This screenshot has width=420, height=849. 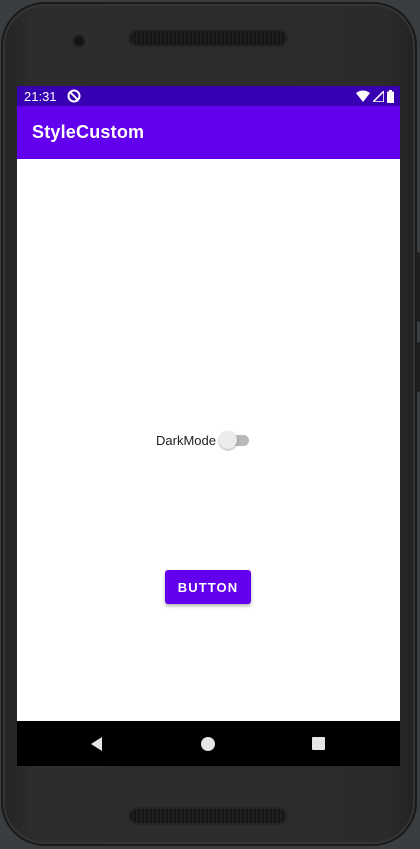 What do you see at coordinates (390, 96) in the screenshot?
I see `battery-icon` at bounding box center [390, 96].